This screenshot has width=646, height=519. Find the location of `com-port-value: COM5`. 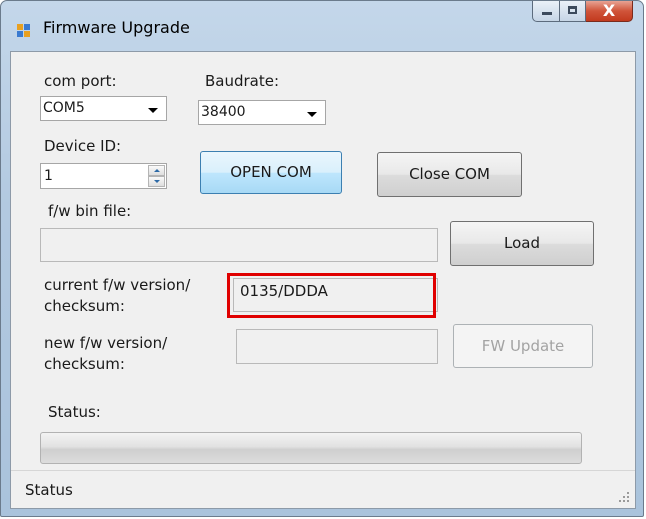

com-port-value: COM5 is located at coordinates (64, 108).